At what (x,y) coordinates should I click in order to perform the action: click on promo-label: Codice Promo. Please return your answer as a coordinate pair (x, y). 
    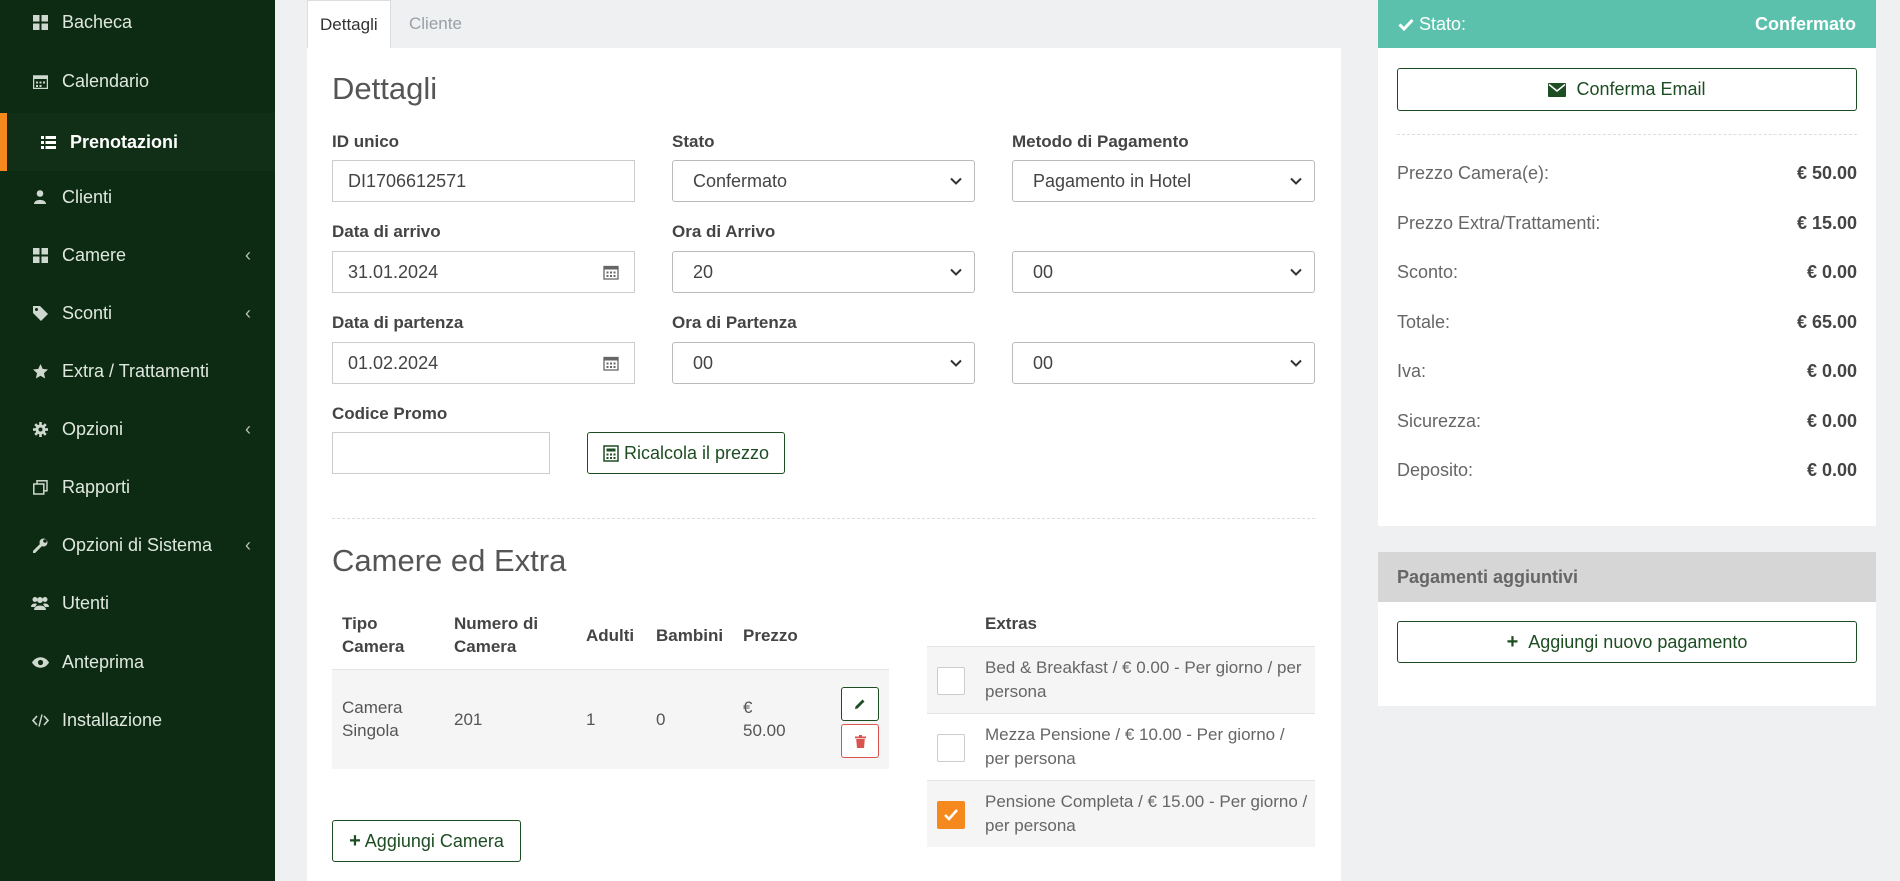
    Looking at the image, I should click on (390, 413).